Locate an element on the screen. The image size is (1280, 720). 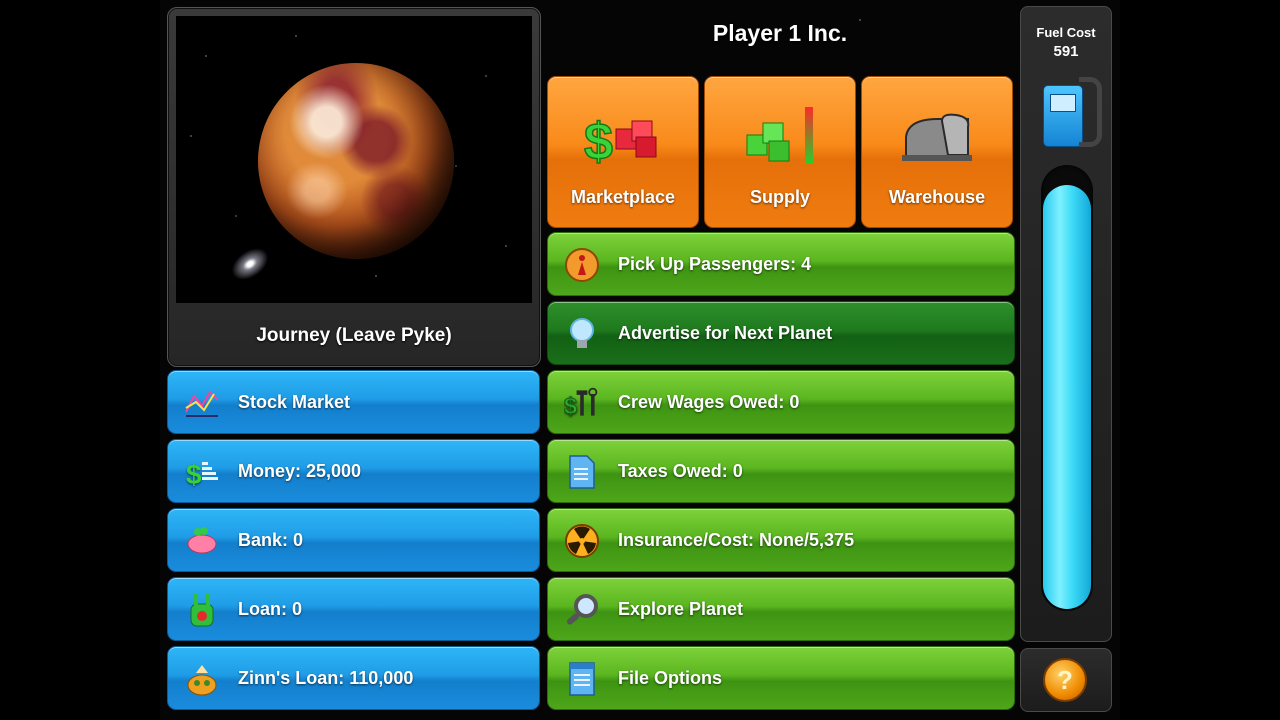
supply-button: Supply is located at coordinates (780, 152).